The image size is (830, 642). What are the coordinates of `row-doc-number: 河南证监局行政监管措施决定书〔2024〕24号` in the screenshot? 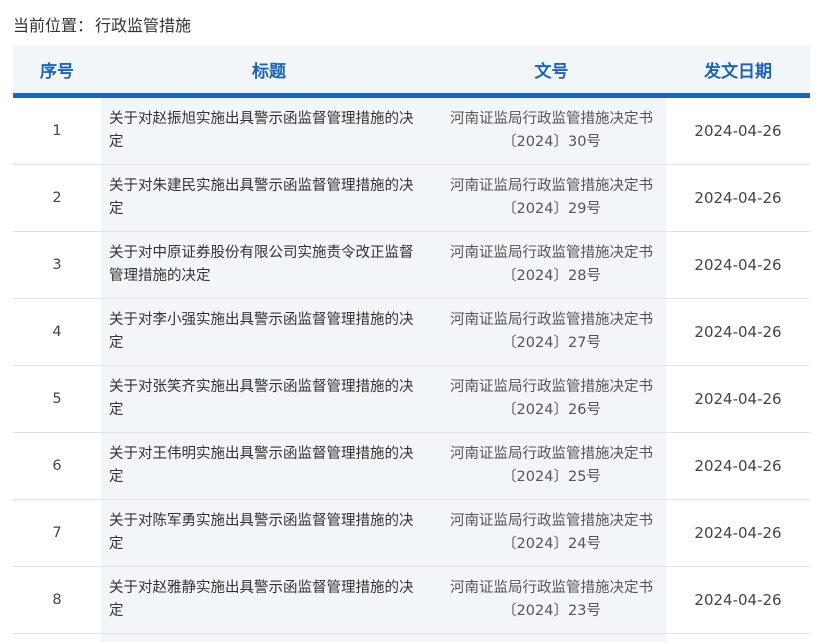 It's located at (551, 533).